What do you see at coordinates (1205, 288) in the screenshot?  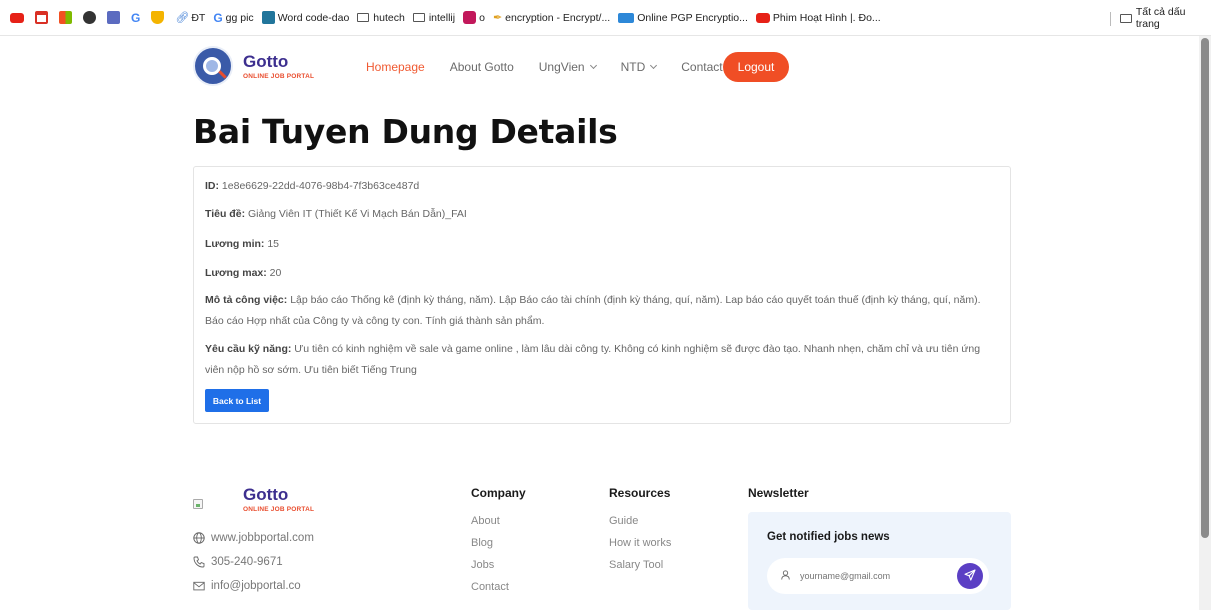 I see `scrollbar-thumb` at bounding box center [1205, 288].